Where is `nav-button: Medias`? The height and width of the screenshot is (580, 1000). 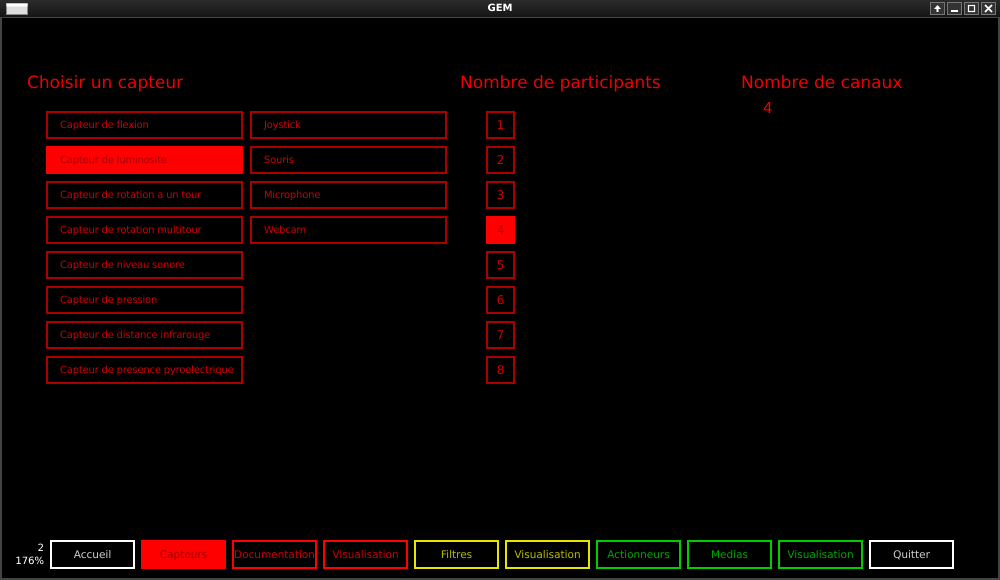
nav-button: Medias is located at coordinates (729, 554).